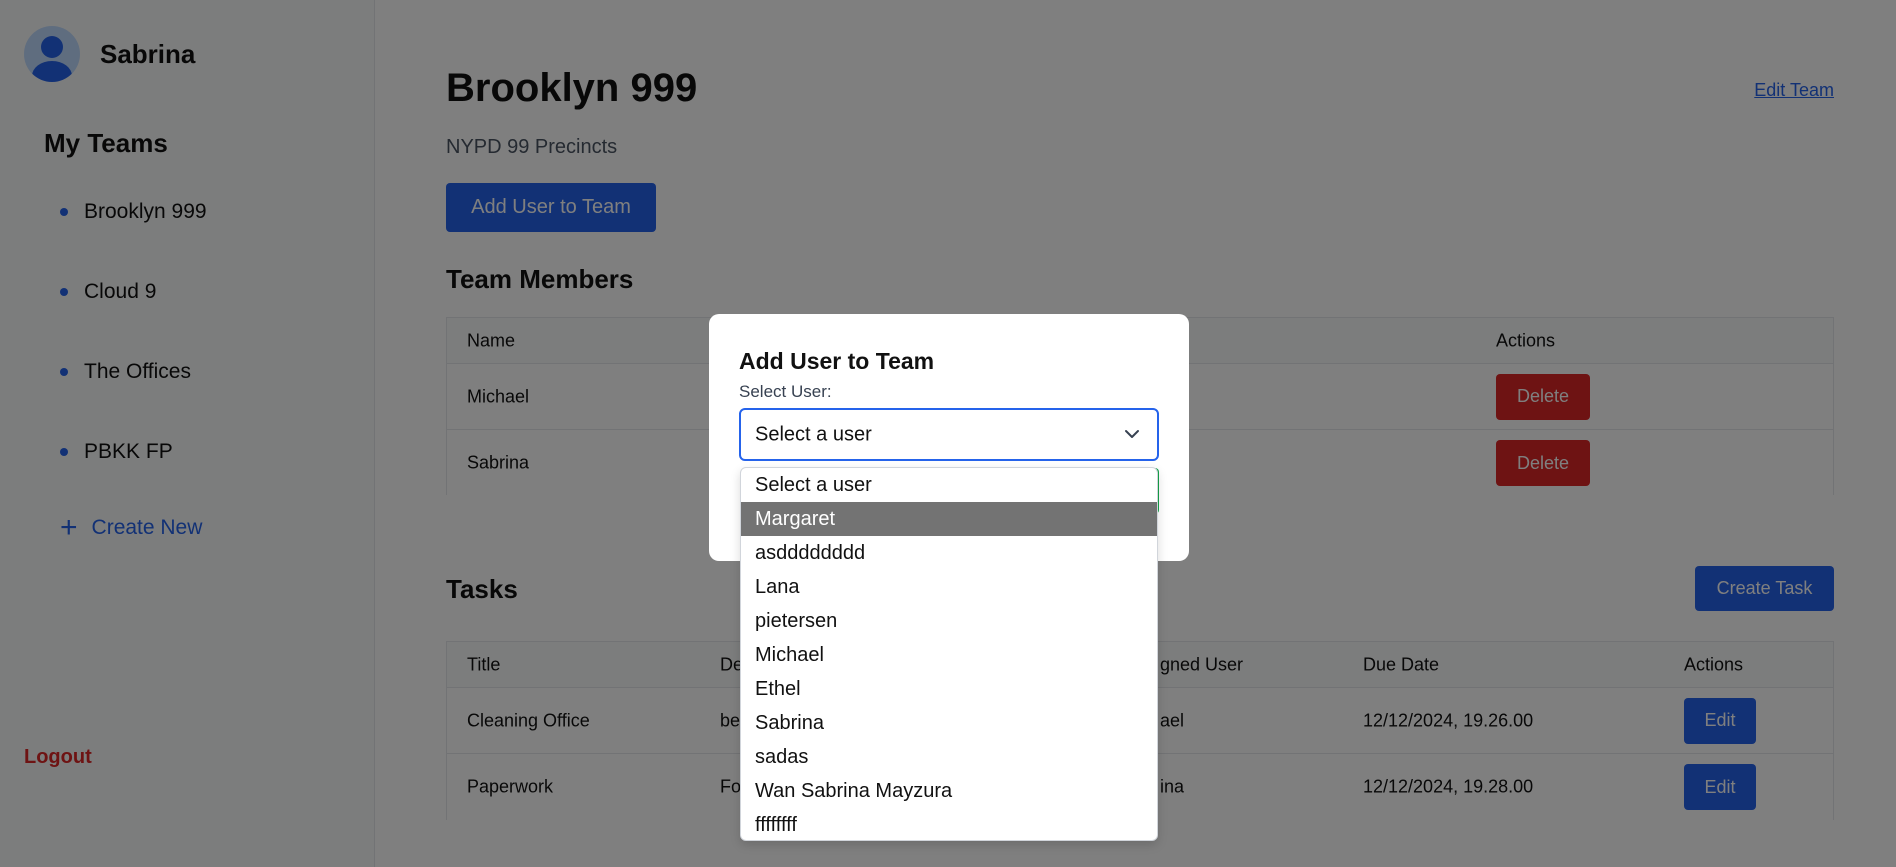 The height and width of the screenshot is (867, 1896). What do you see at coordinates (949, 723) in the screenshot?
I see `dropdown-option: Sabrina` at bounding box center [949, 723].